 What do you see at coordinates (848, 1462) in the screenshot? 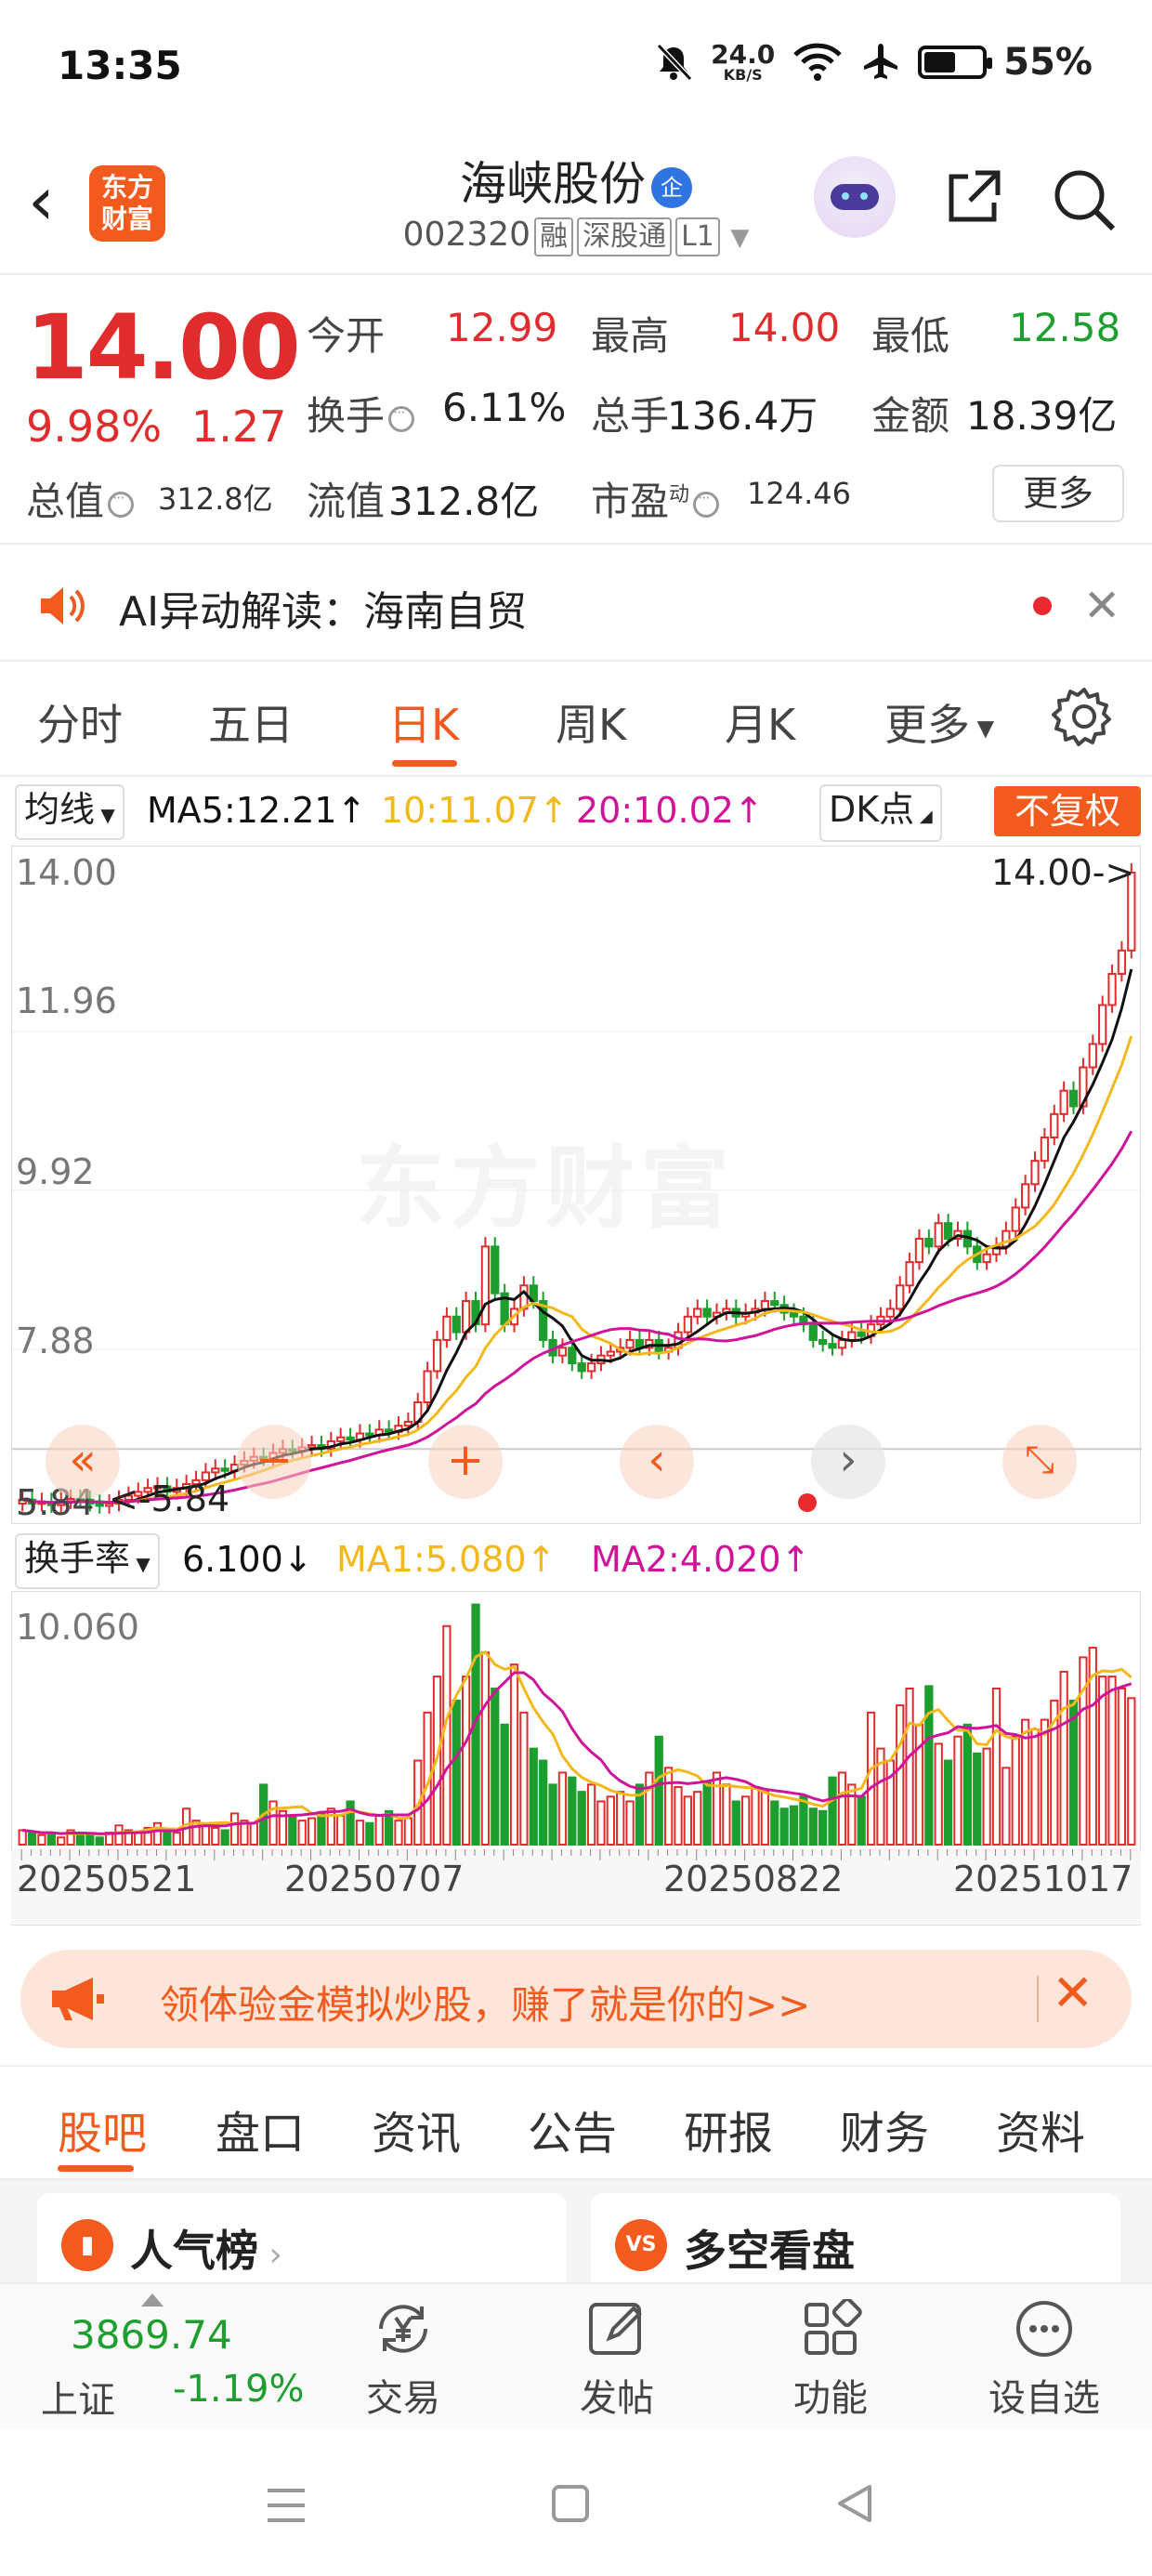
I see `next-button: ›` at bounding box center [848, 1462].